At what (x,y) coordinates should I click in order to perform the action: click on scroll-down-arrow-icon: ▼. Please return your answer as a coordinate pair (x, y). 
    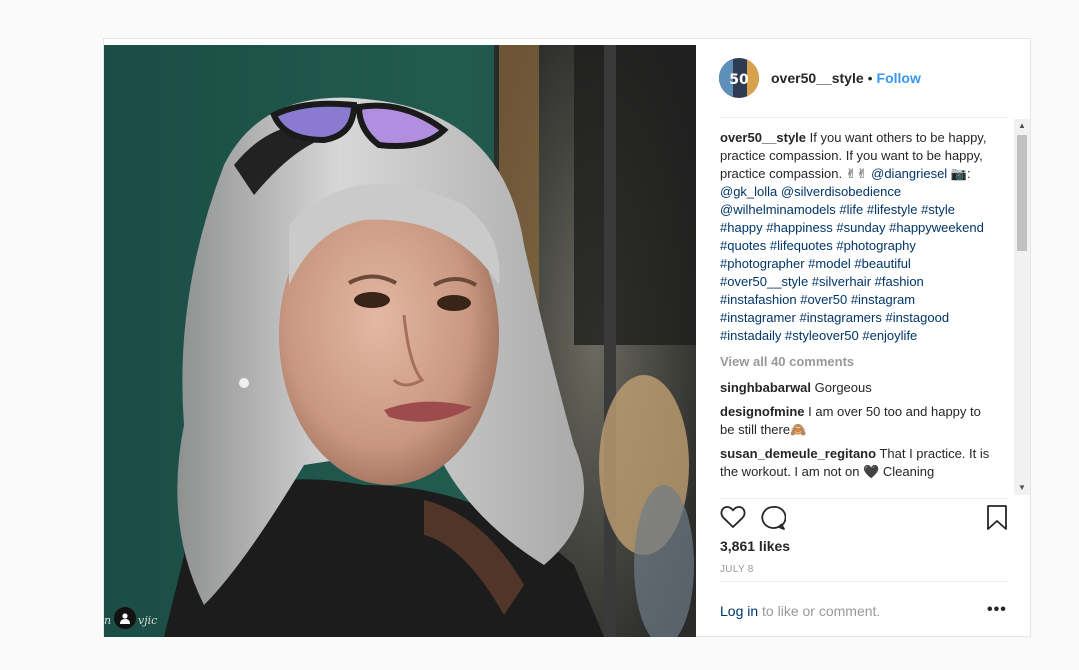
    Looking at the image, I should click on (1022, 488).